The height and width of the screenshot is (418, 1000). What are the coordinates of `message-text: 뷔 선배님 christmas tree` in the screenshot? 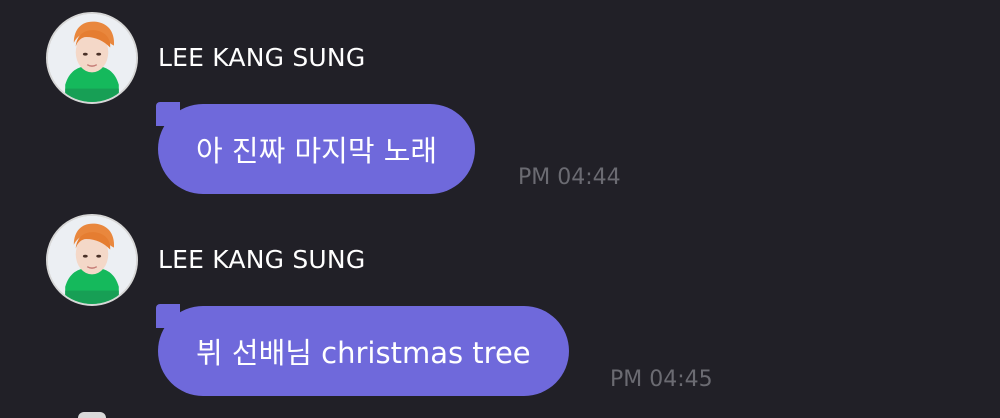 It's located at (363, 353).